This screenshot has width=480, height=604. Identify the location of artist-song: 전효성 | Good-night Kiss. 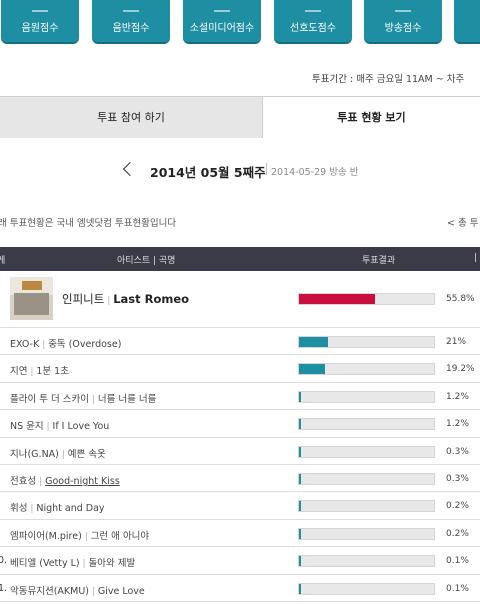
(65, 480).